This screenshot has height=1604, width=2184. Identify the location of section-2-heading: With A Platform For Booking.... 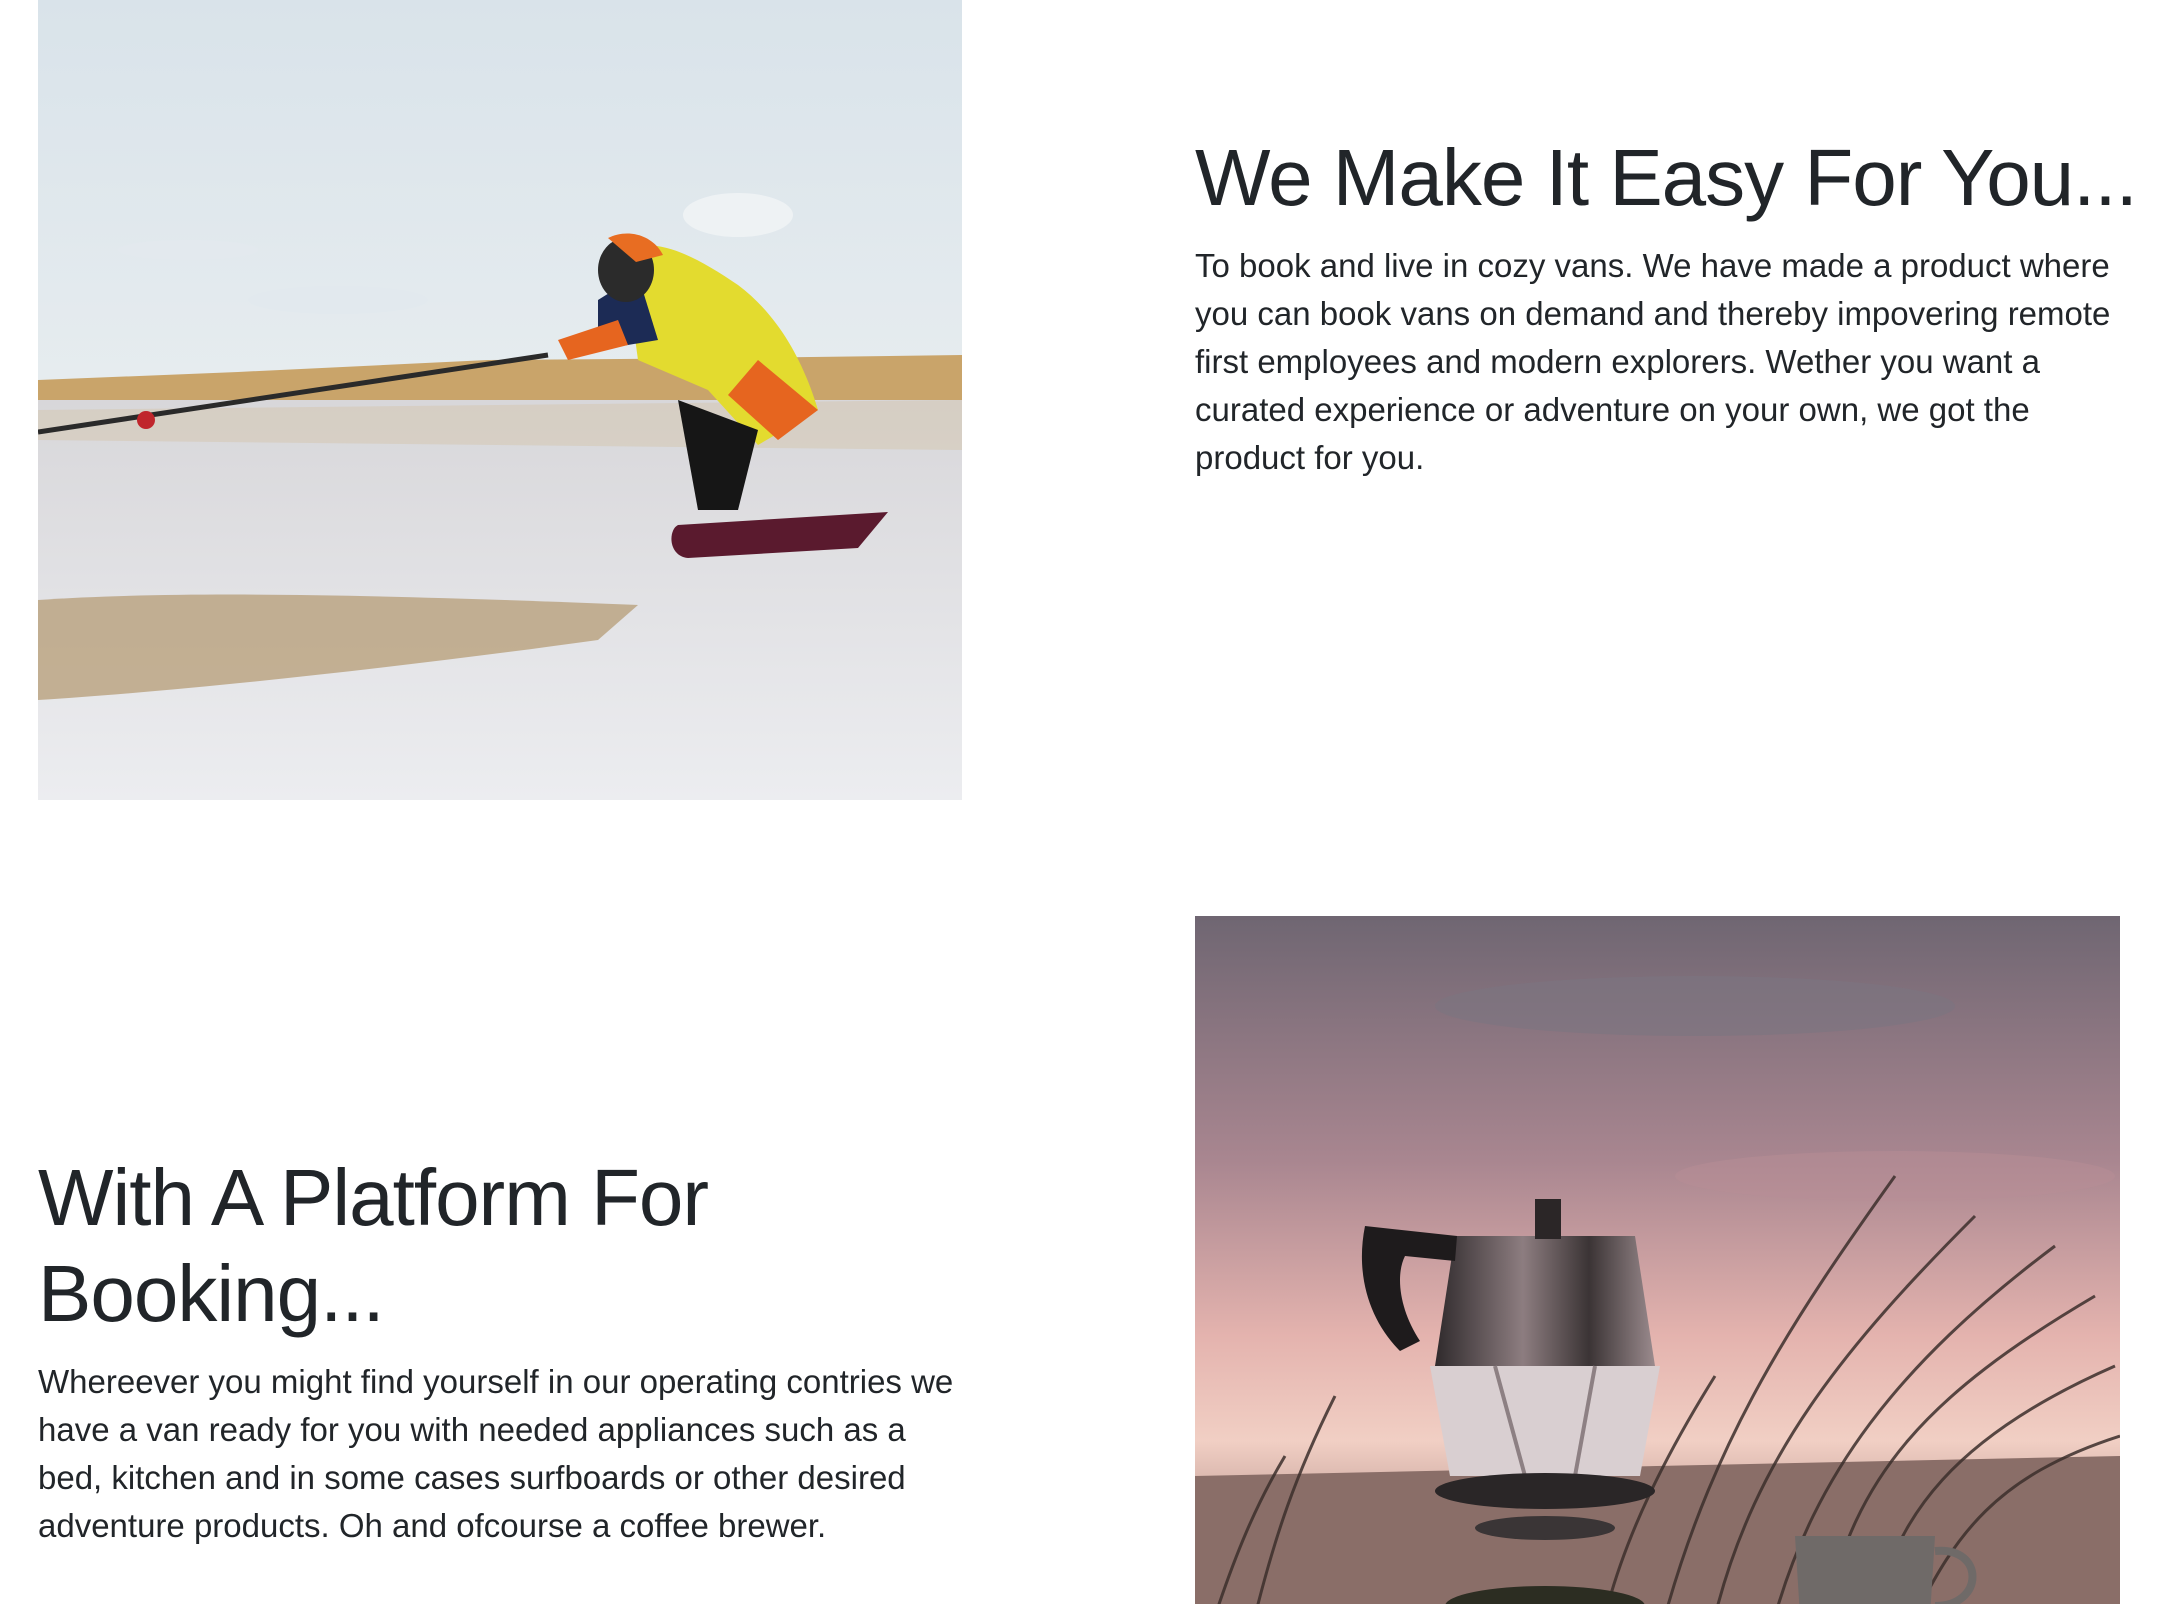
(373, 1245).